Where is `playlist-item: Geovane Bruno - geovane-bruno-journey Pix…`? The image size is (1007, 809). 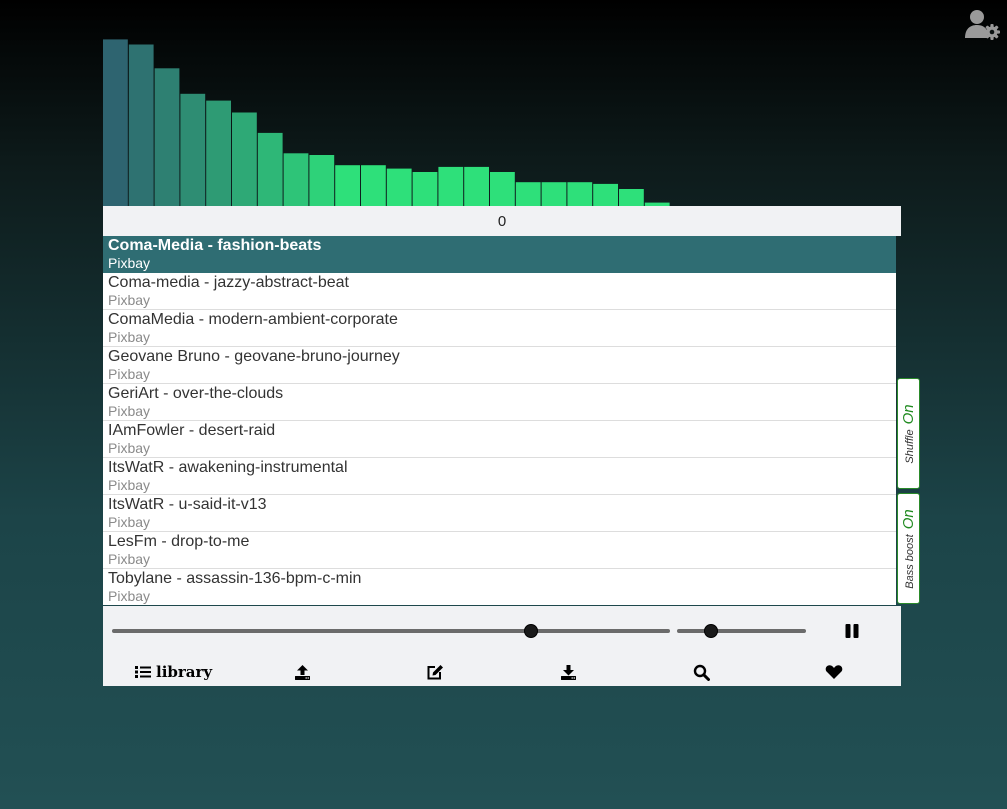 playlist-item: Geovane Bruno - geovane-bruno-journey Pix… is located at coordinates (499, 365).